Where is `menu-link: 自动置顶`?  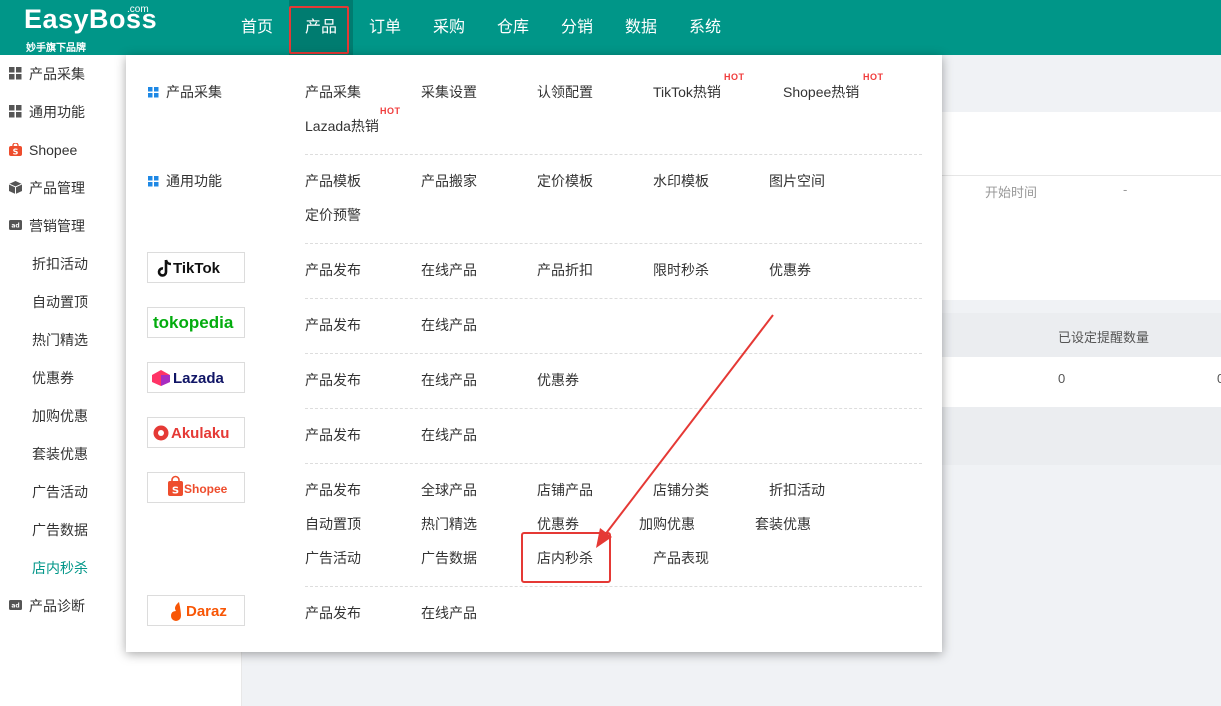
menu-link: 自动置顶 is located at coordinates (333, 524).